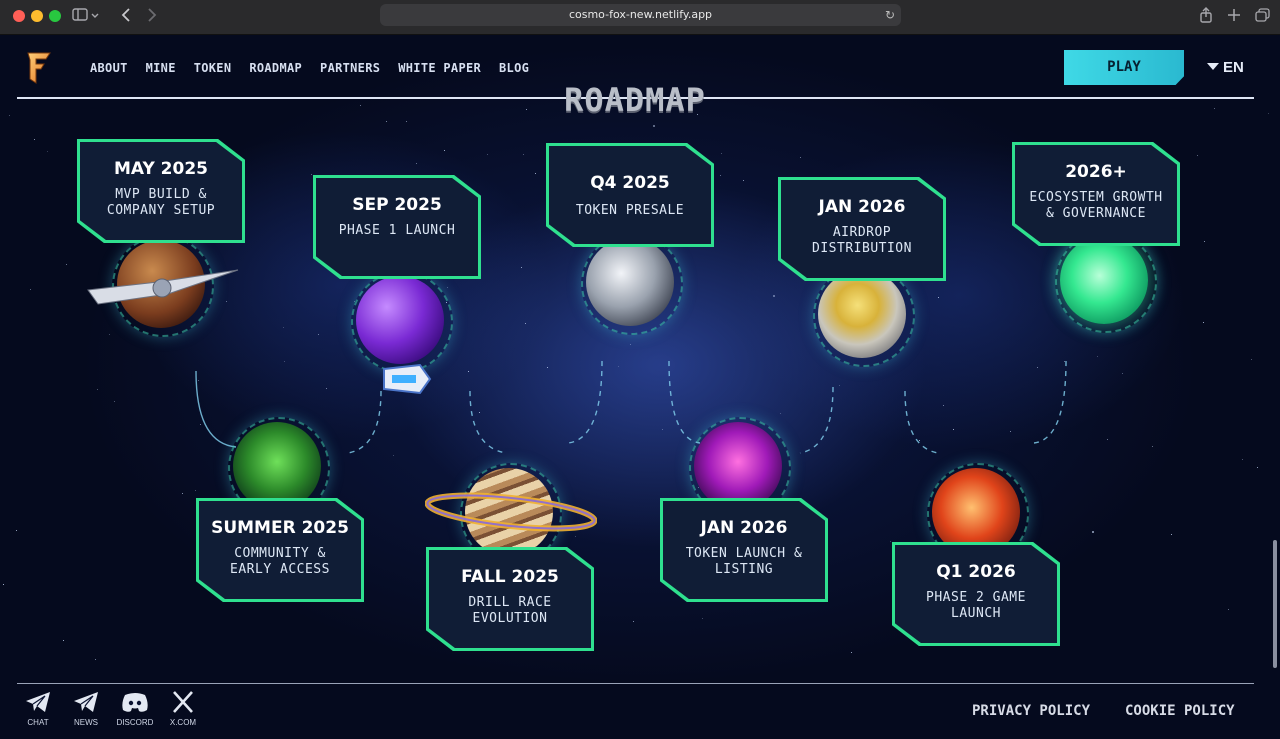  I want to click on privacy-policy-link: PRIVACY POLICY, so click(1031, 711).